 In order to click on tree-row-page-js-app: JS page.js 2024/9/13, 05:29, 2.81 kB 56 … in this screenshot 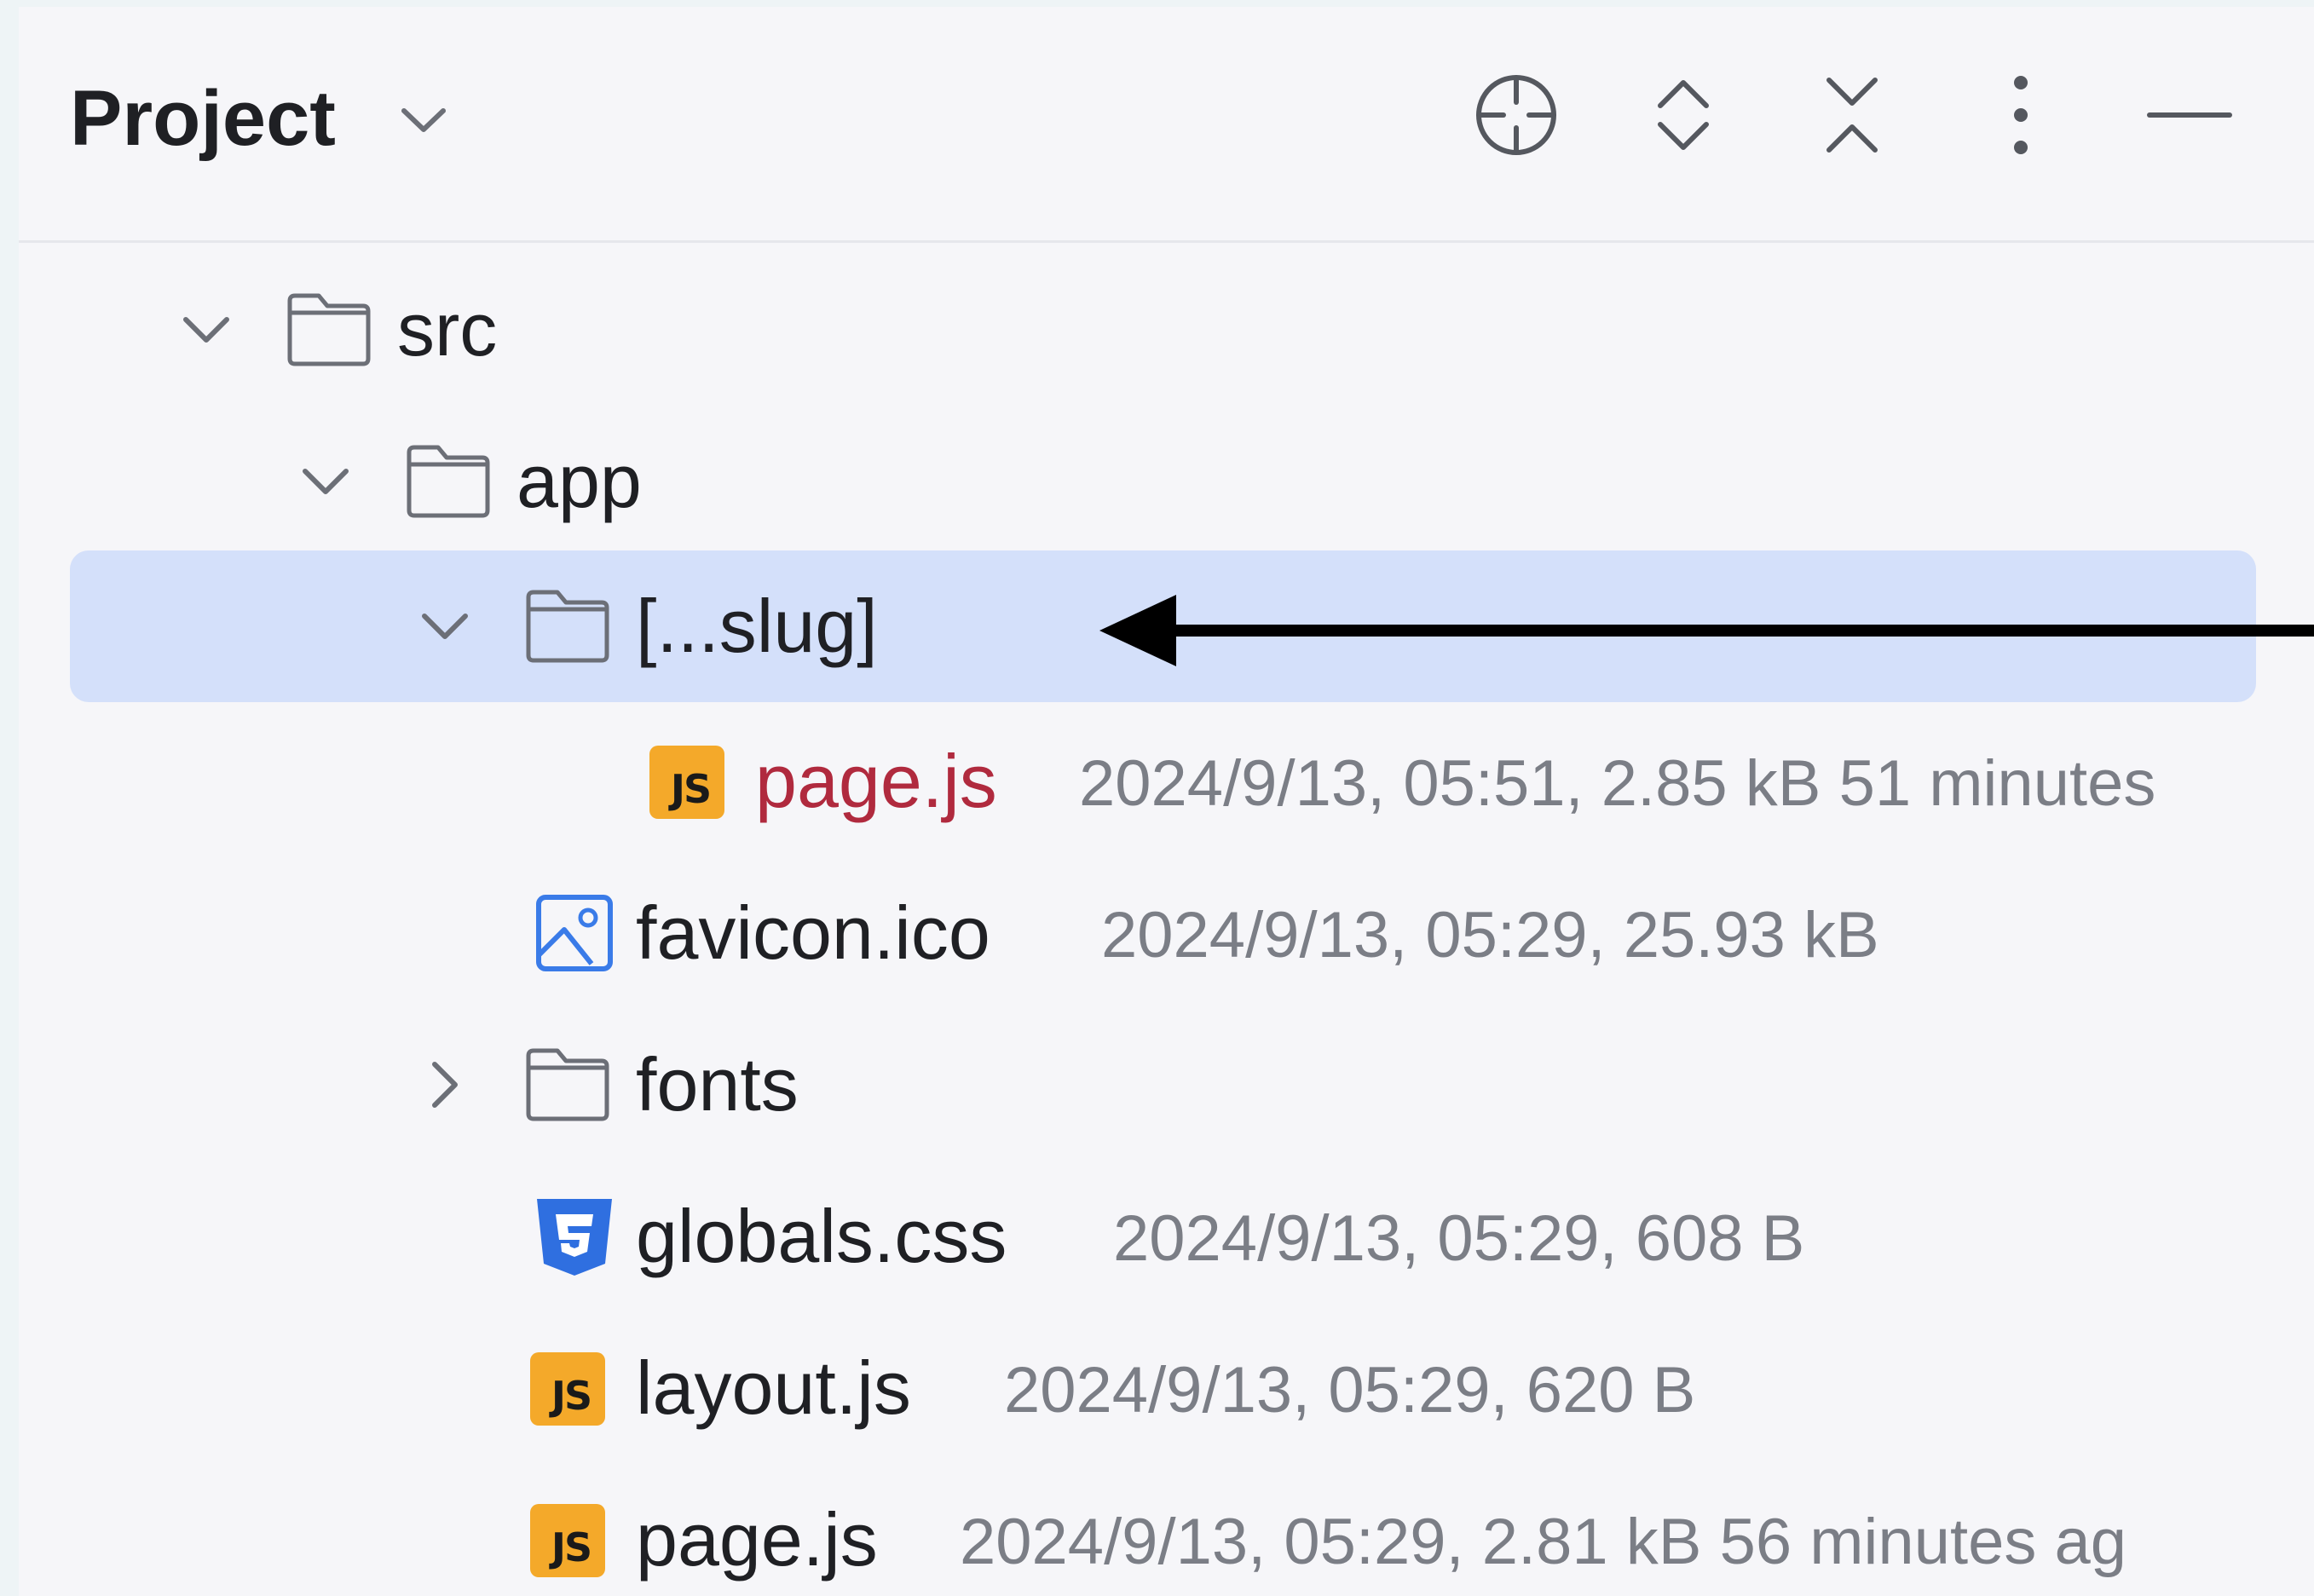, I will do `click(1166, 1530)`.